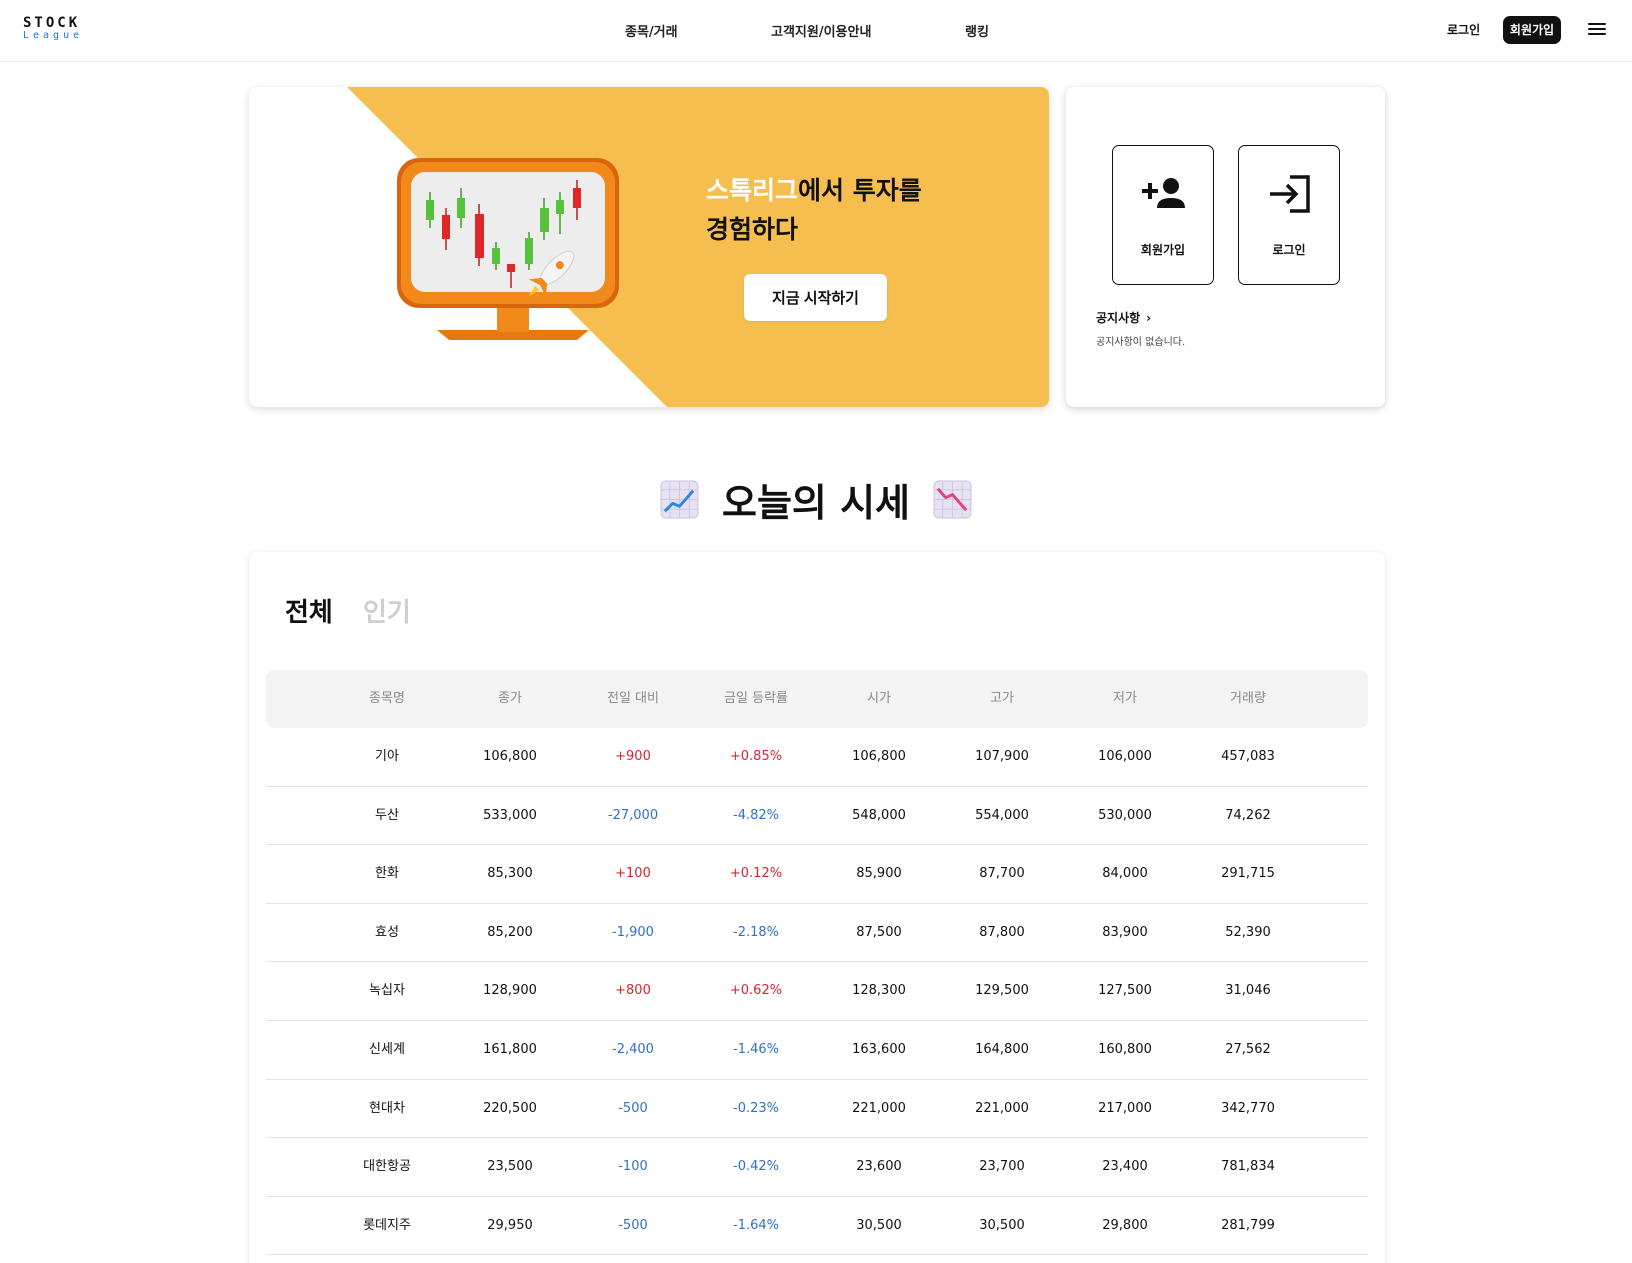 The width and height of the screenshot is (1632, 1263). I want to click on cell-volume: 457,083, so click(1248, 756).